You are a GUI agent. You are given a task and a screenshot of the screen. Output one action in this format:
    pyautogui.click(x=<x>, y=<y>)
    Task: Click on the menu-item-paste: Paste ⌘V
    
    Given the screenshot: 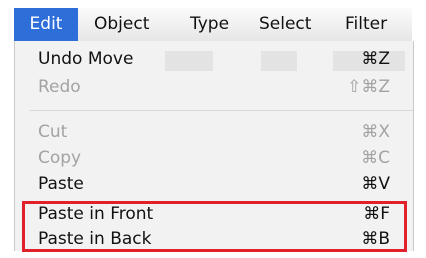 What is the action you would take?
    pyautogui.click(x=213, y=184)
    